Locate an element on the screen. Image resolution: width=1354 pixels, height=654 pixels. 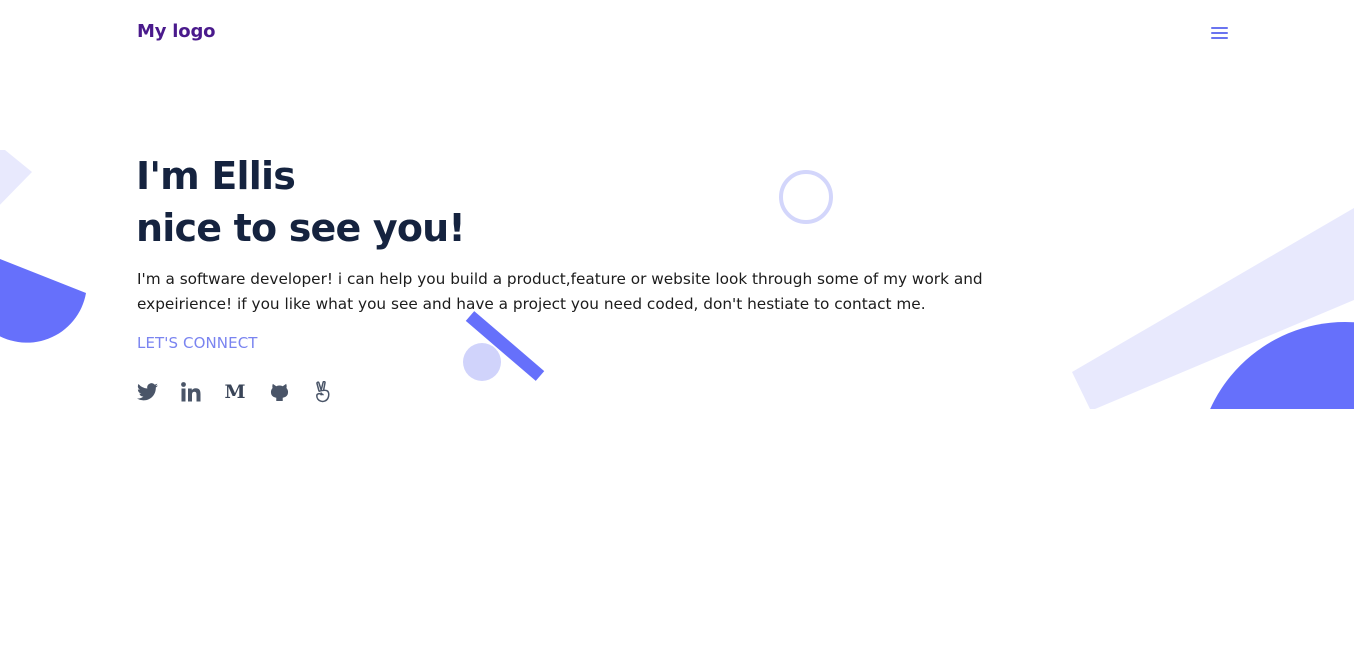
lets-connect-link: LET'S CONNECT is located at coordinates (197, 343).